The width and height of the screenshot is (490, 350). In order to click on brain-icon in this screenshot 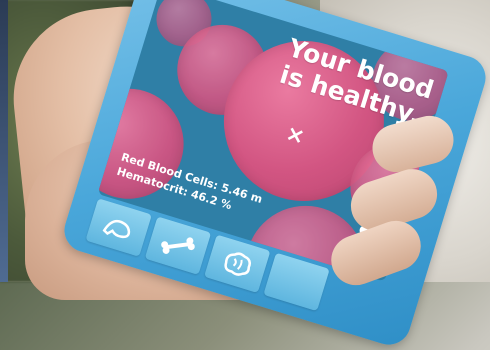, I will do `click(237, 264)`.